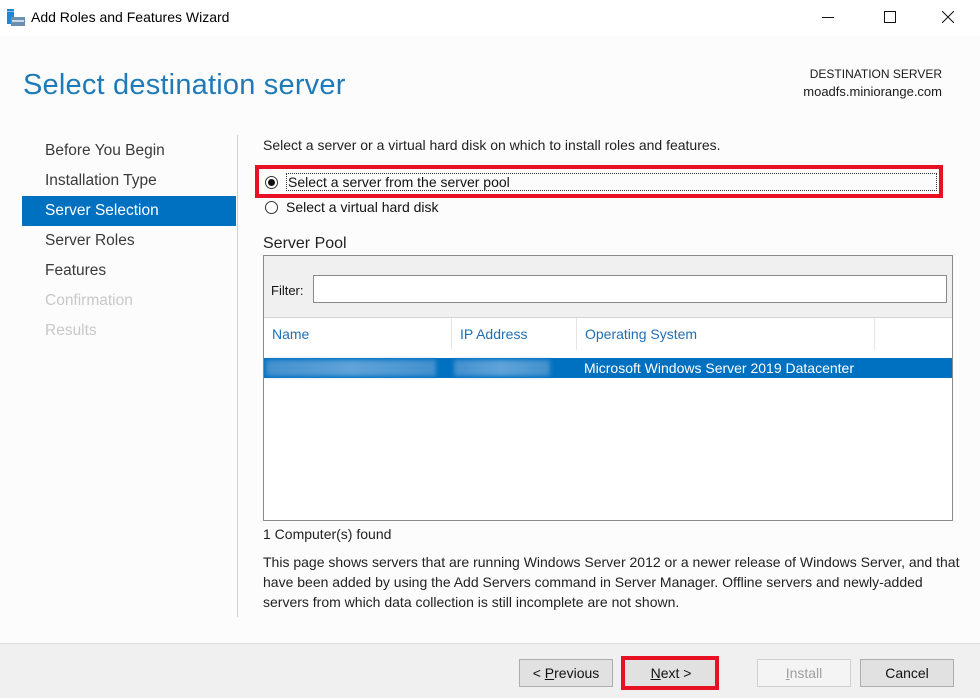  Describe the element at coordinates (875, 74) in the screenshot. I see `destination-server-label: DESTINATION SERVER` at that location.